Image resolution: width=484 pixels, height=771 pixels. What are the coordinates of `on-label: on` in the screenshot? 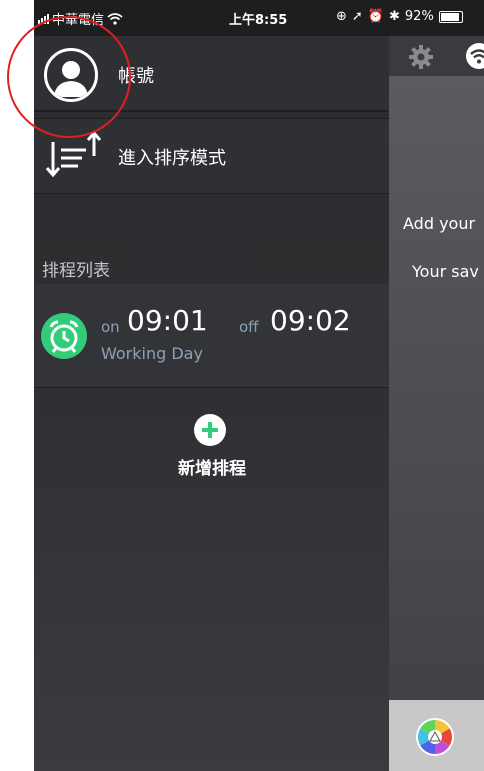 It's located at (110, 327).